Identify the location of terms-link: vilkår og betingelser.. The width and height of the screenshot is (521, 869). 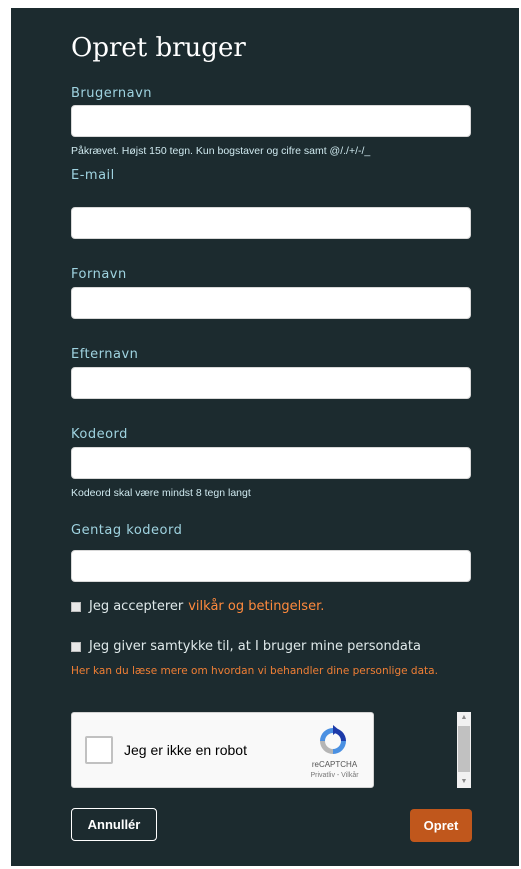
(256, 606).